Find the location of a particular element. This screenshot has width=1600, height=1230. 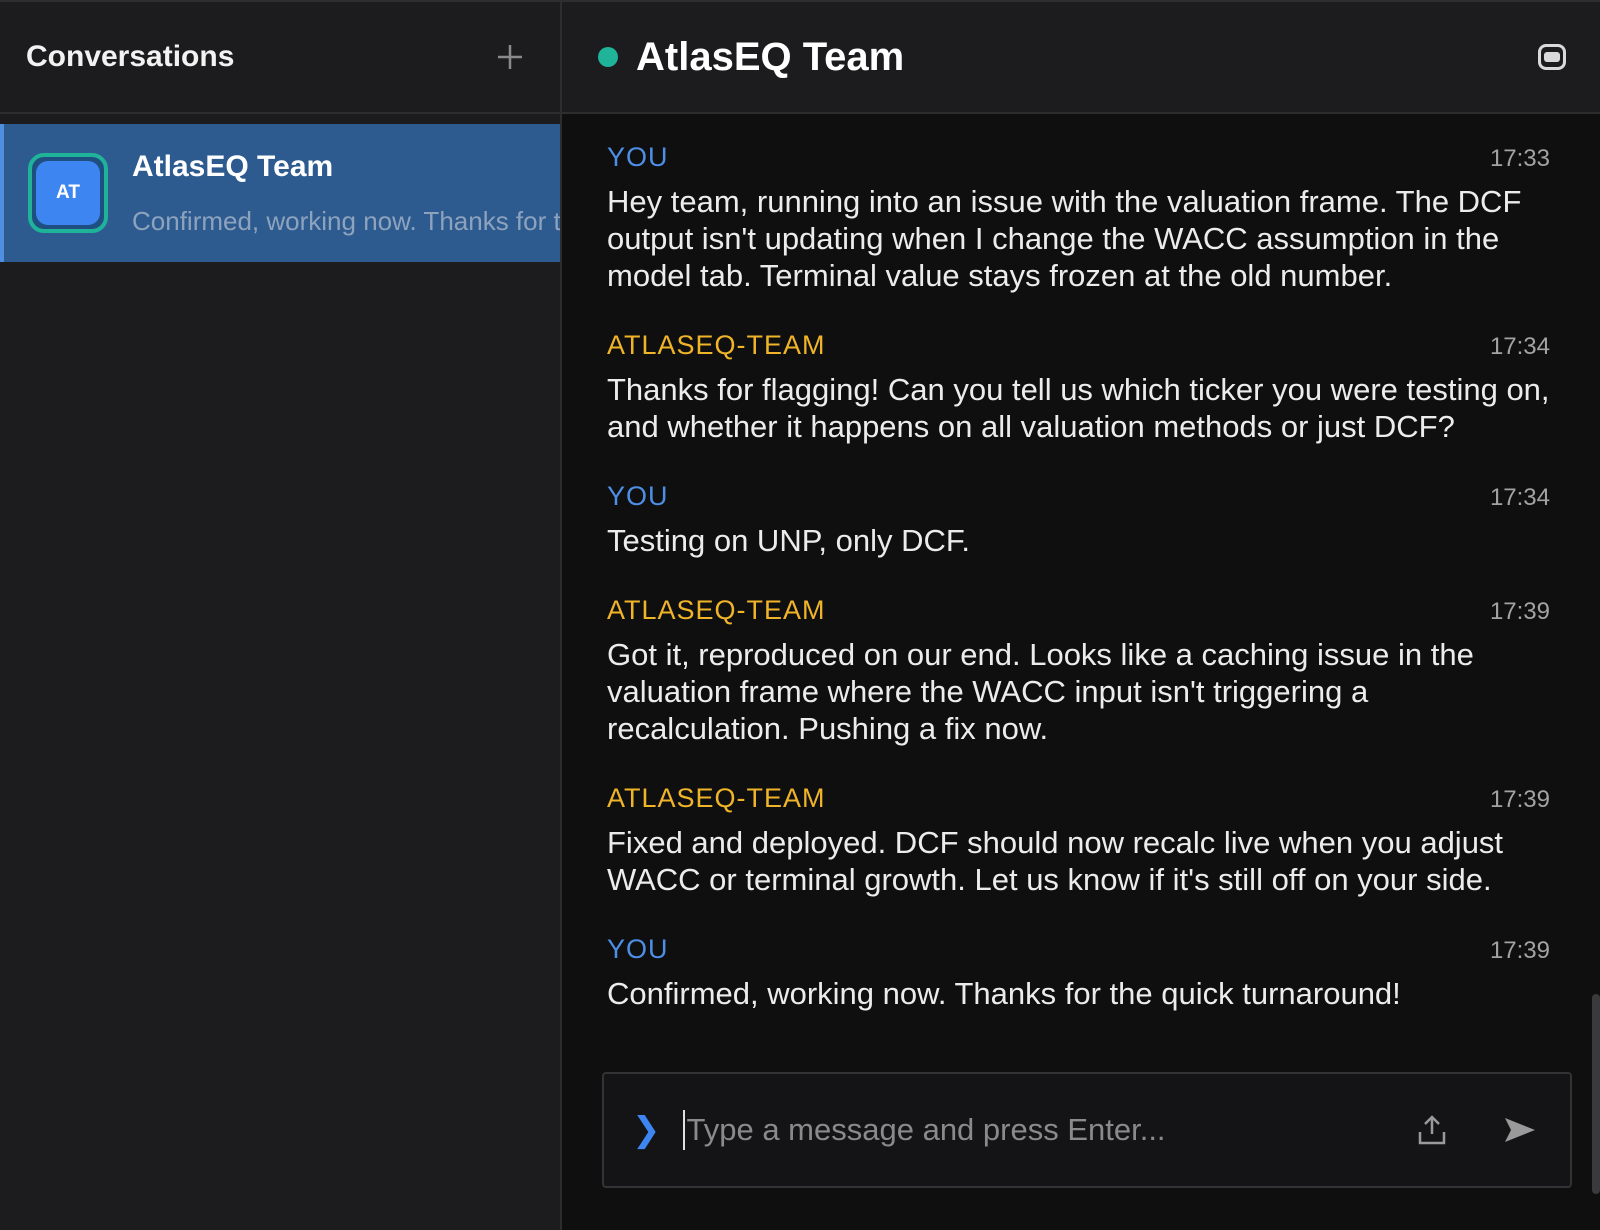

message-header: ATLASEQ-TEAM 17:34 is located at coordinates (1078, 350).